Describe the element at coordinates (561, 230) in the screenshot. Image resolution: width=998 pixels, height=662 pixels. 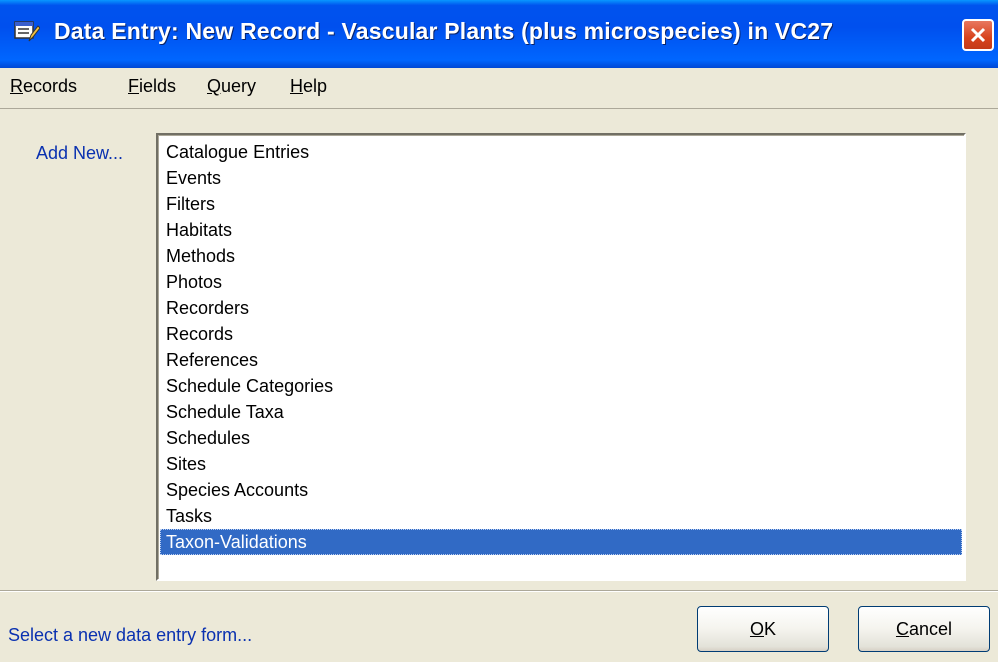
I see `list-item: Habitats` at that location.